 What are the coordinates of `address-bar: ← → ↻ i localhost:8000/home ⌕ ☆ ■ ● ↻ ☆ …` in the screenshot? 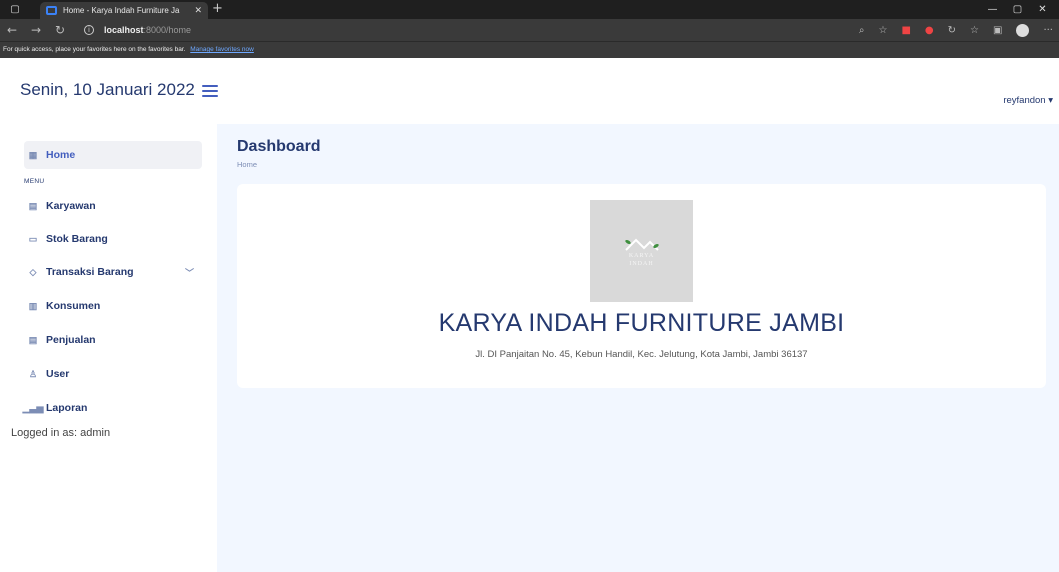 It's located at (529, 30).